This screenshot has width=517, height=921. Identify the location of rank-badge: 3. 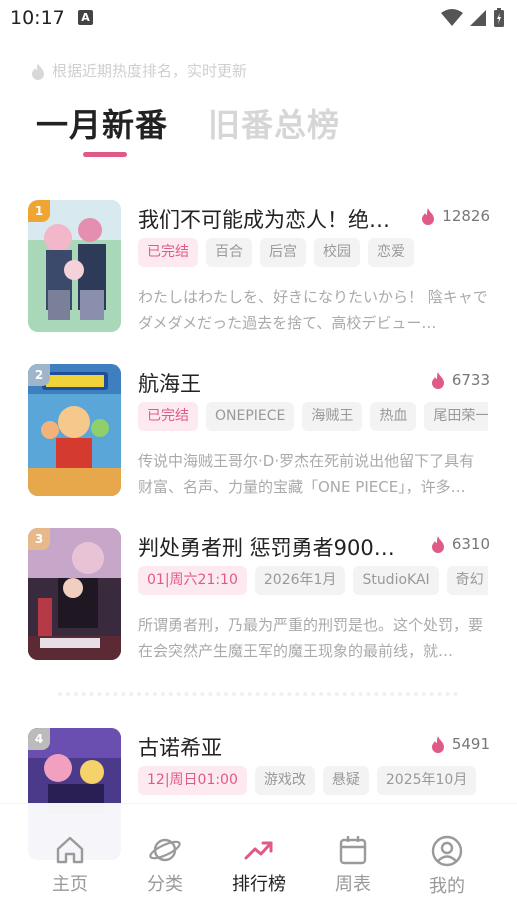
(39, 539).